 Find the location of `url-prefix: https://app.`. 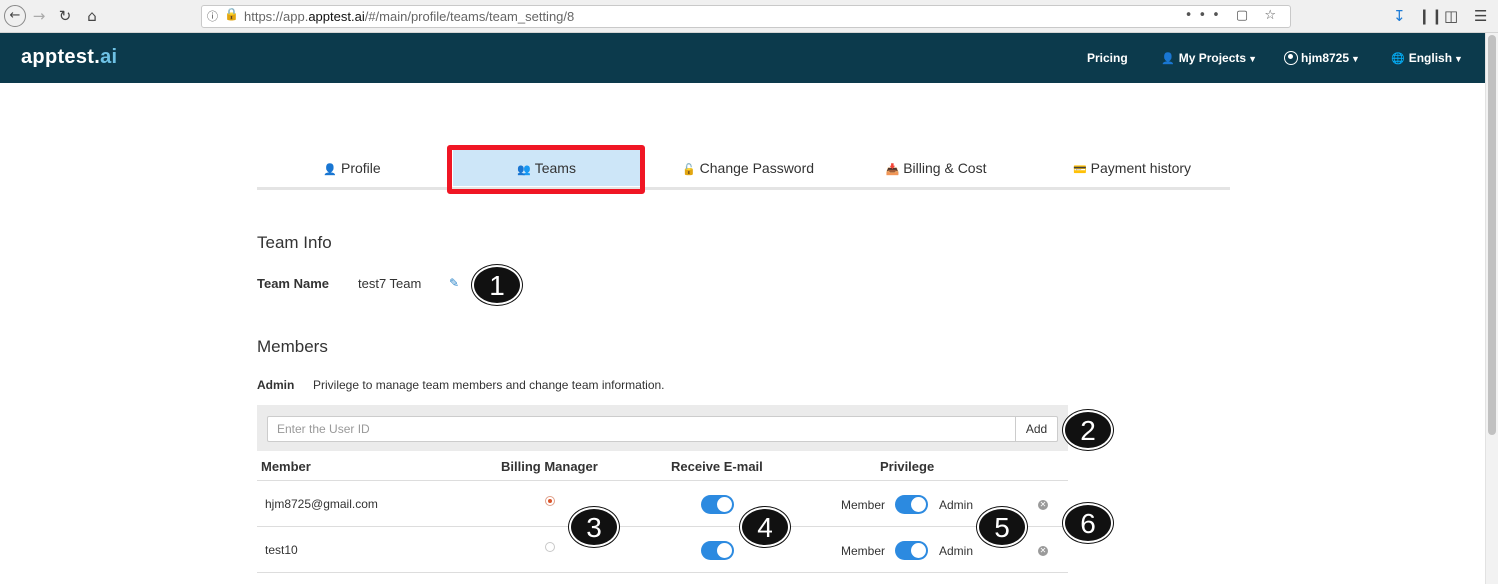

url-prefix: https://app. is located at coordinates (276, 16).